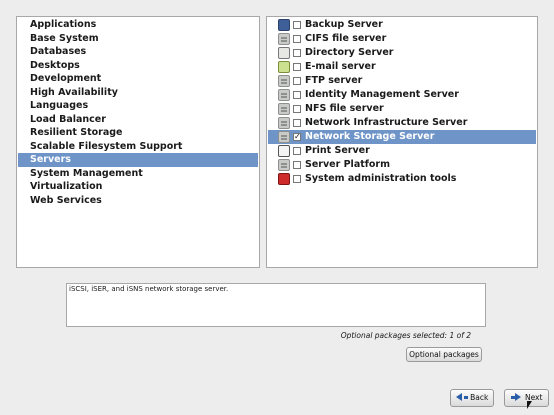 The width and height of the screenshot is (554, 415). Describe the element at coordinates (284, 53) in the screenshot. I see `directory-icon` at that location.